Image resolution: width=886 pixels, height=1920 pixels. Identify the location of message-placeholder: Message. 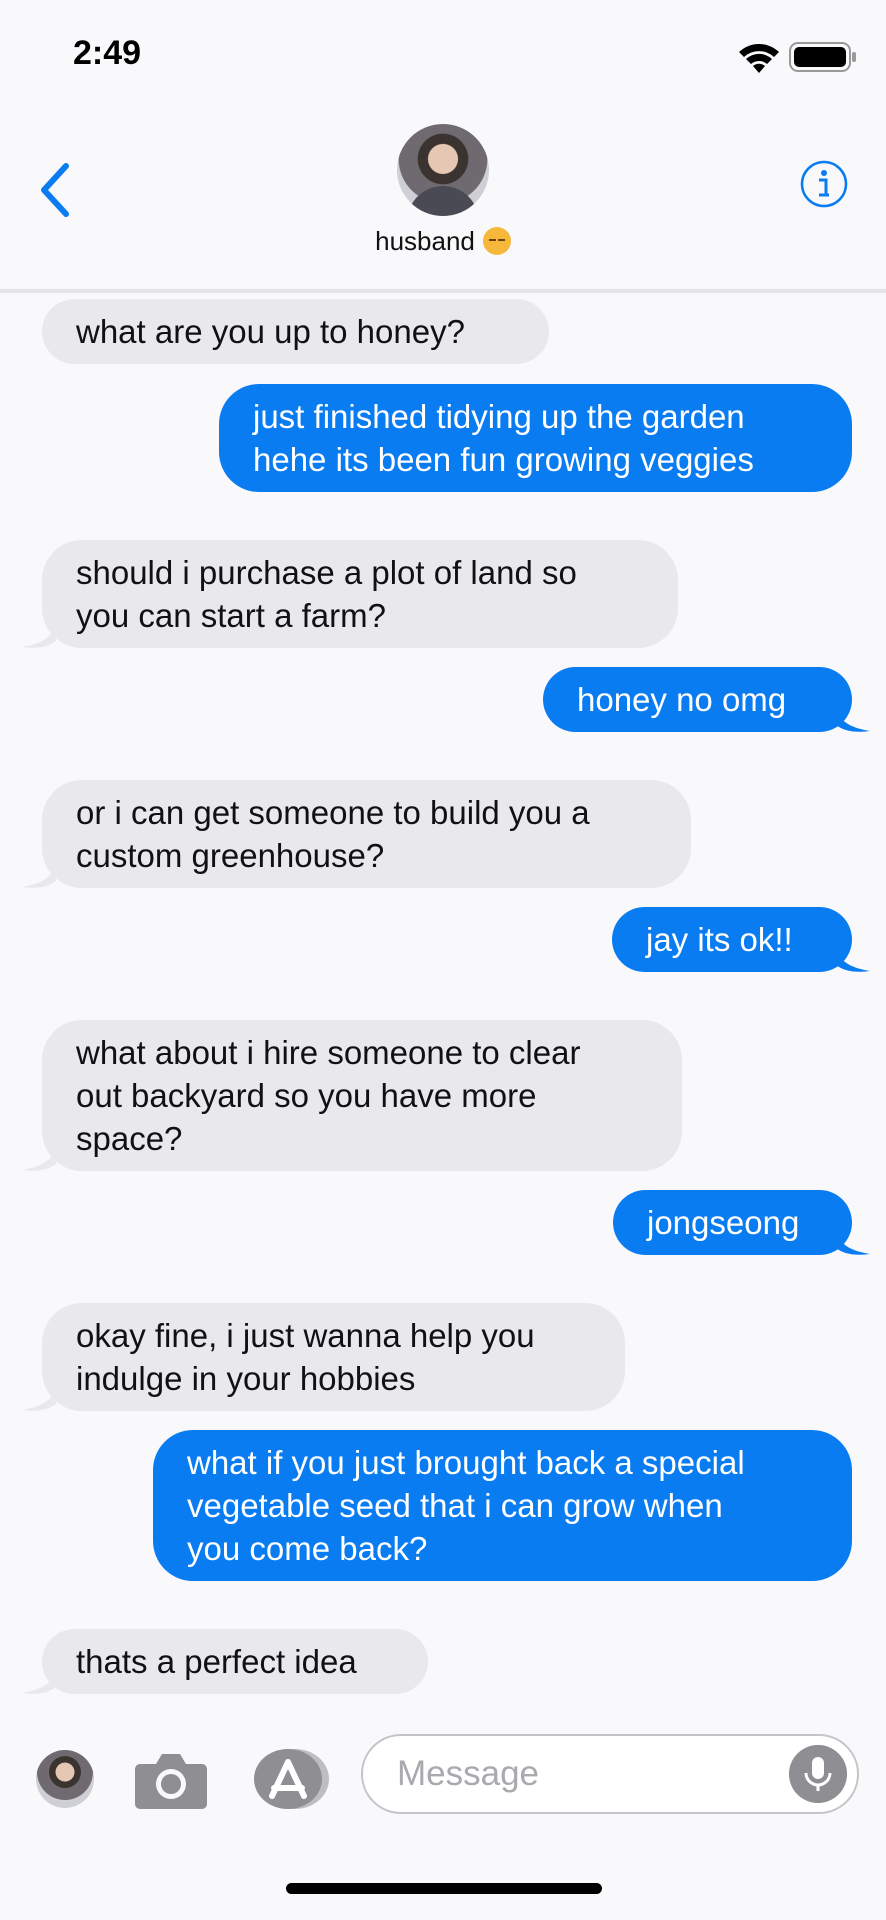
(468, 1773).